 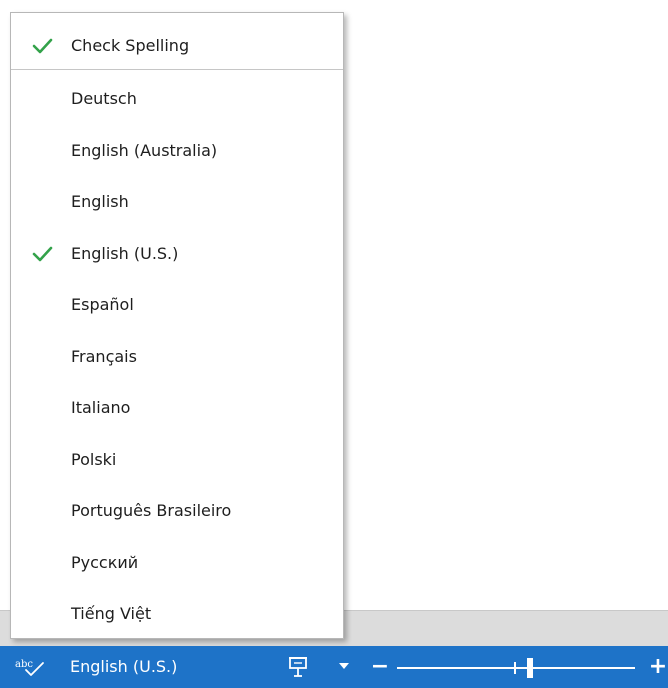 I want to click on zoom-in-button: +, so click(x=658, y=667).